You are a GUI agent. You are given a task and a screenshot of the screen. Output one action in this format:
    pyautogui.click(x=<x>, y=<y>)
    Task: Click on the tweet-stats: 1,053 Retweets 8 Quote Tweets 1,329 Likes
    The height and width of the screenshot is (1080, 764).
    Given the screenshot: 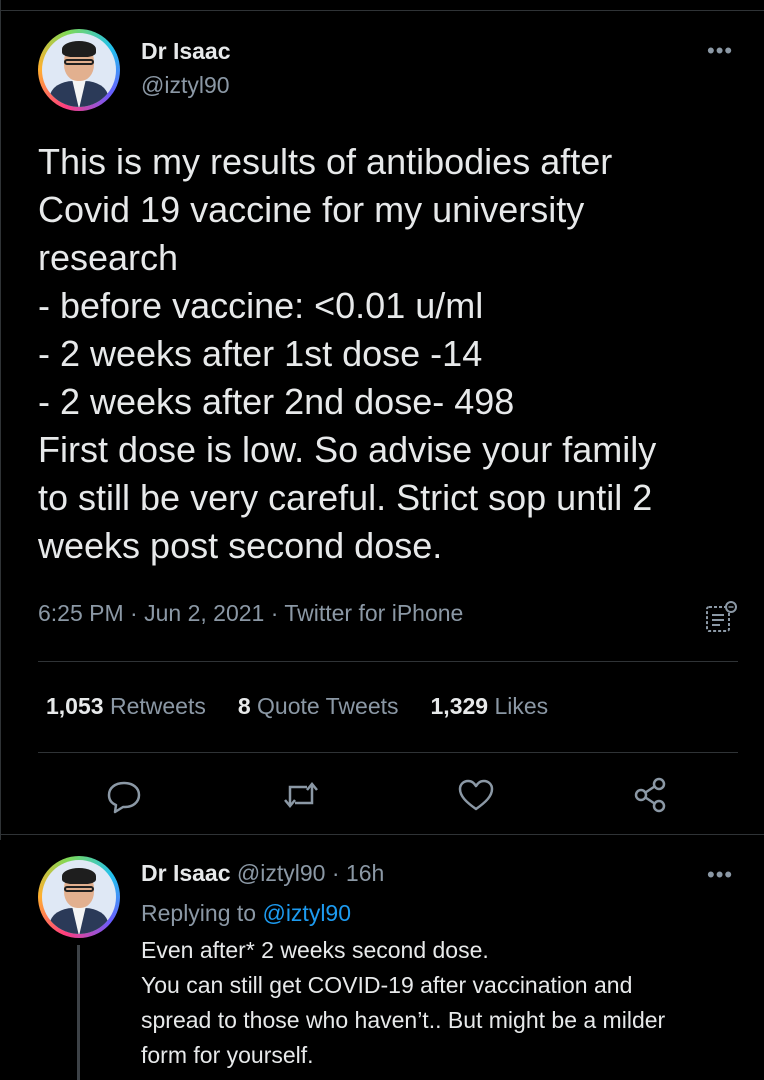 What is the action you would take?
    pyautogui.click(x=313, y=706)
    